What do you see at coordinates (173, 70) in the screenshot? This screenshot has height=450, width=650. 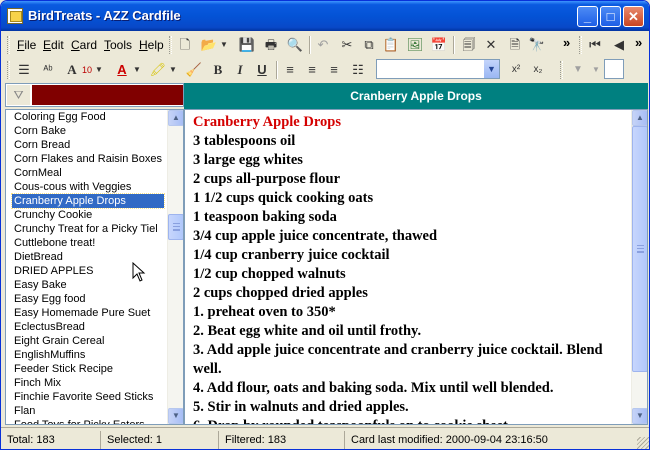 I see `highlight-dropdown-arrow: ▼` at bounding box center [173, 70].